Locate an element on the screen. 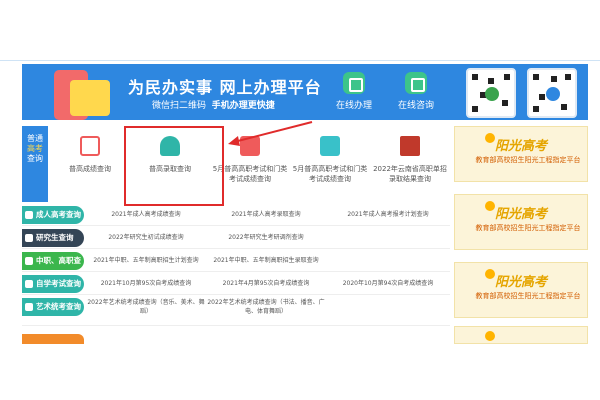 Image resolution: width=600 pixels, height=400 pixels. online-consult-button: 在线咨询 is located at coordinates (416, 91).